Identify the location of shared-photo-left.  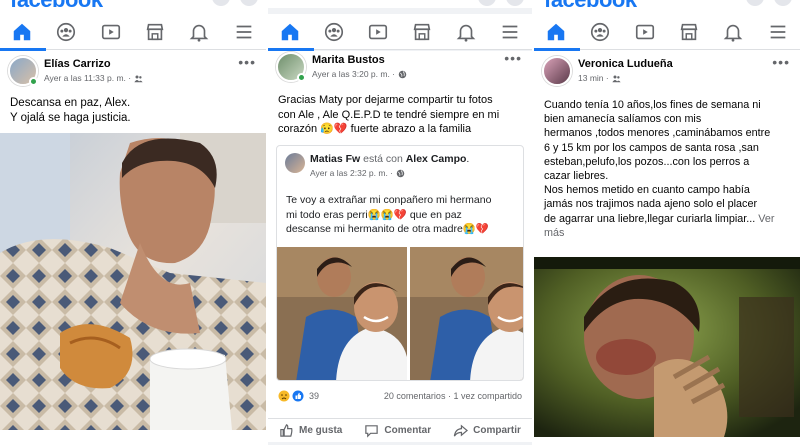
(342, 313).